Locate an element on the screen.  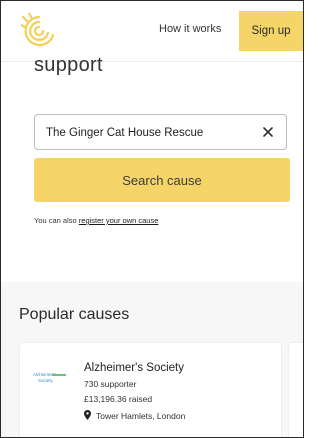
charity-logo: Alzheimer's Society is located at coordinates (48, 379).